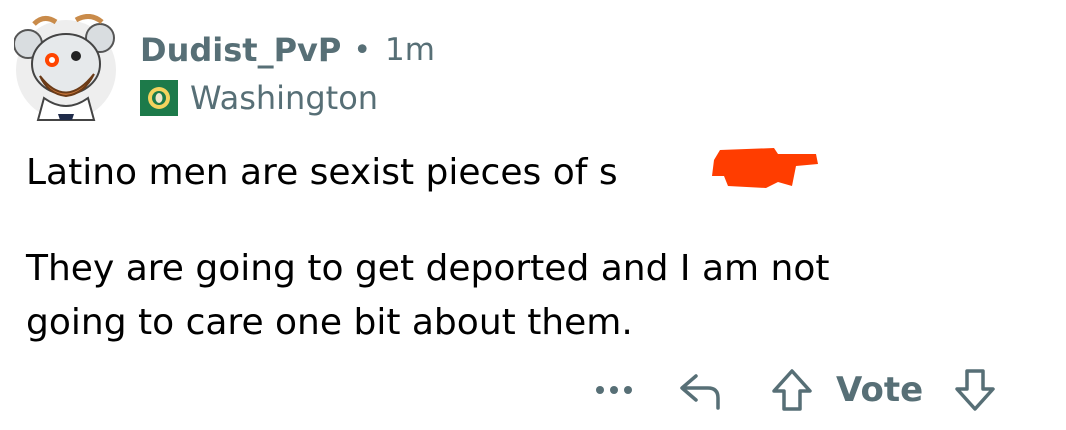  Describe the element at coordinates (410, 50) in the screenshot. I see `timestamp: 1m` at that location.